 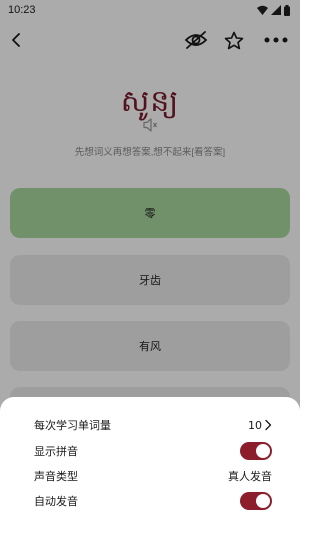 I want to click on chevron-right-icon, so click(x=268, y=425).